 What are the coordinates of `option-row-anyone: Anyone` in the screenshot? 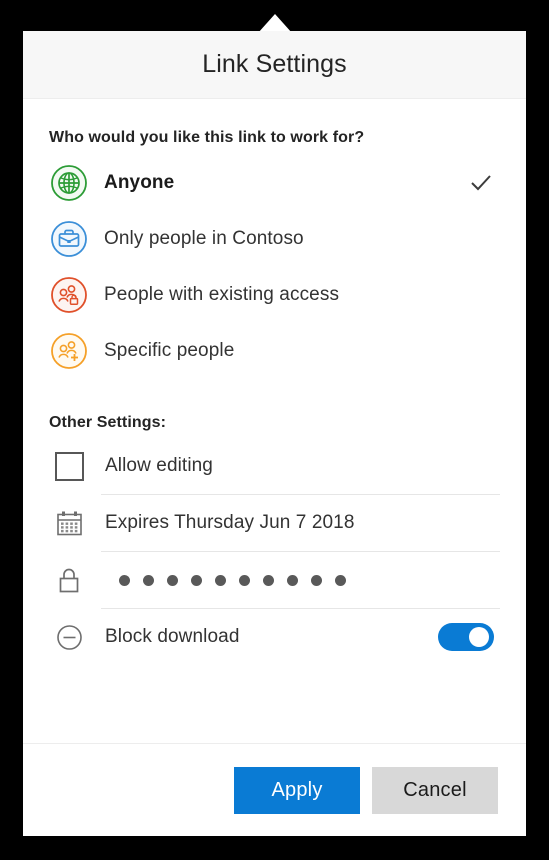 It's located at (274, 183).